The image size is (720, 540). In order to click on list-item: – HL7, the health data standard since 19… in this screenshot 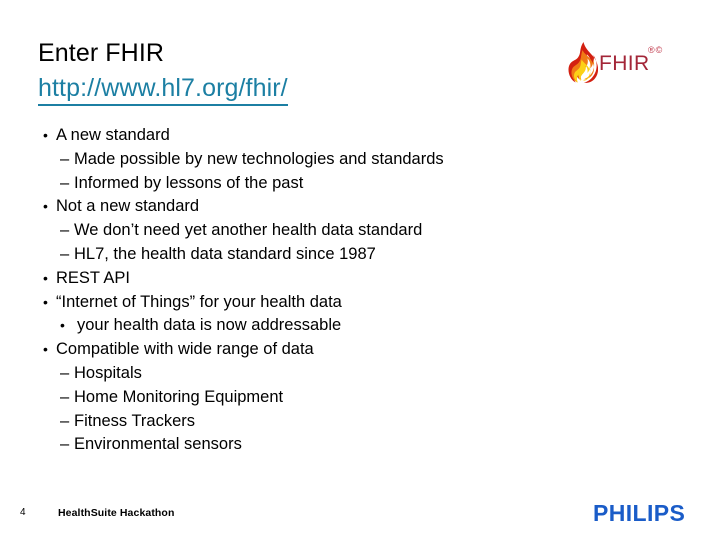, I will do `click(318, 255)`.